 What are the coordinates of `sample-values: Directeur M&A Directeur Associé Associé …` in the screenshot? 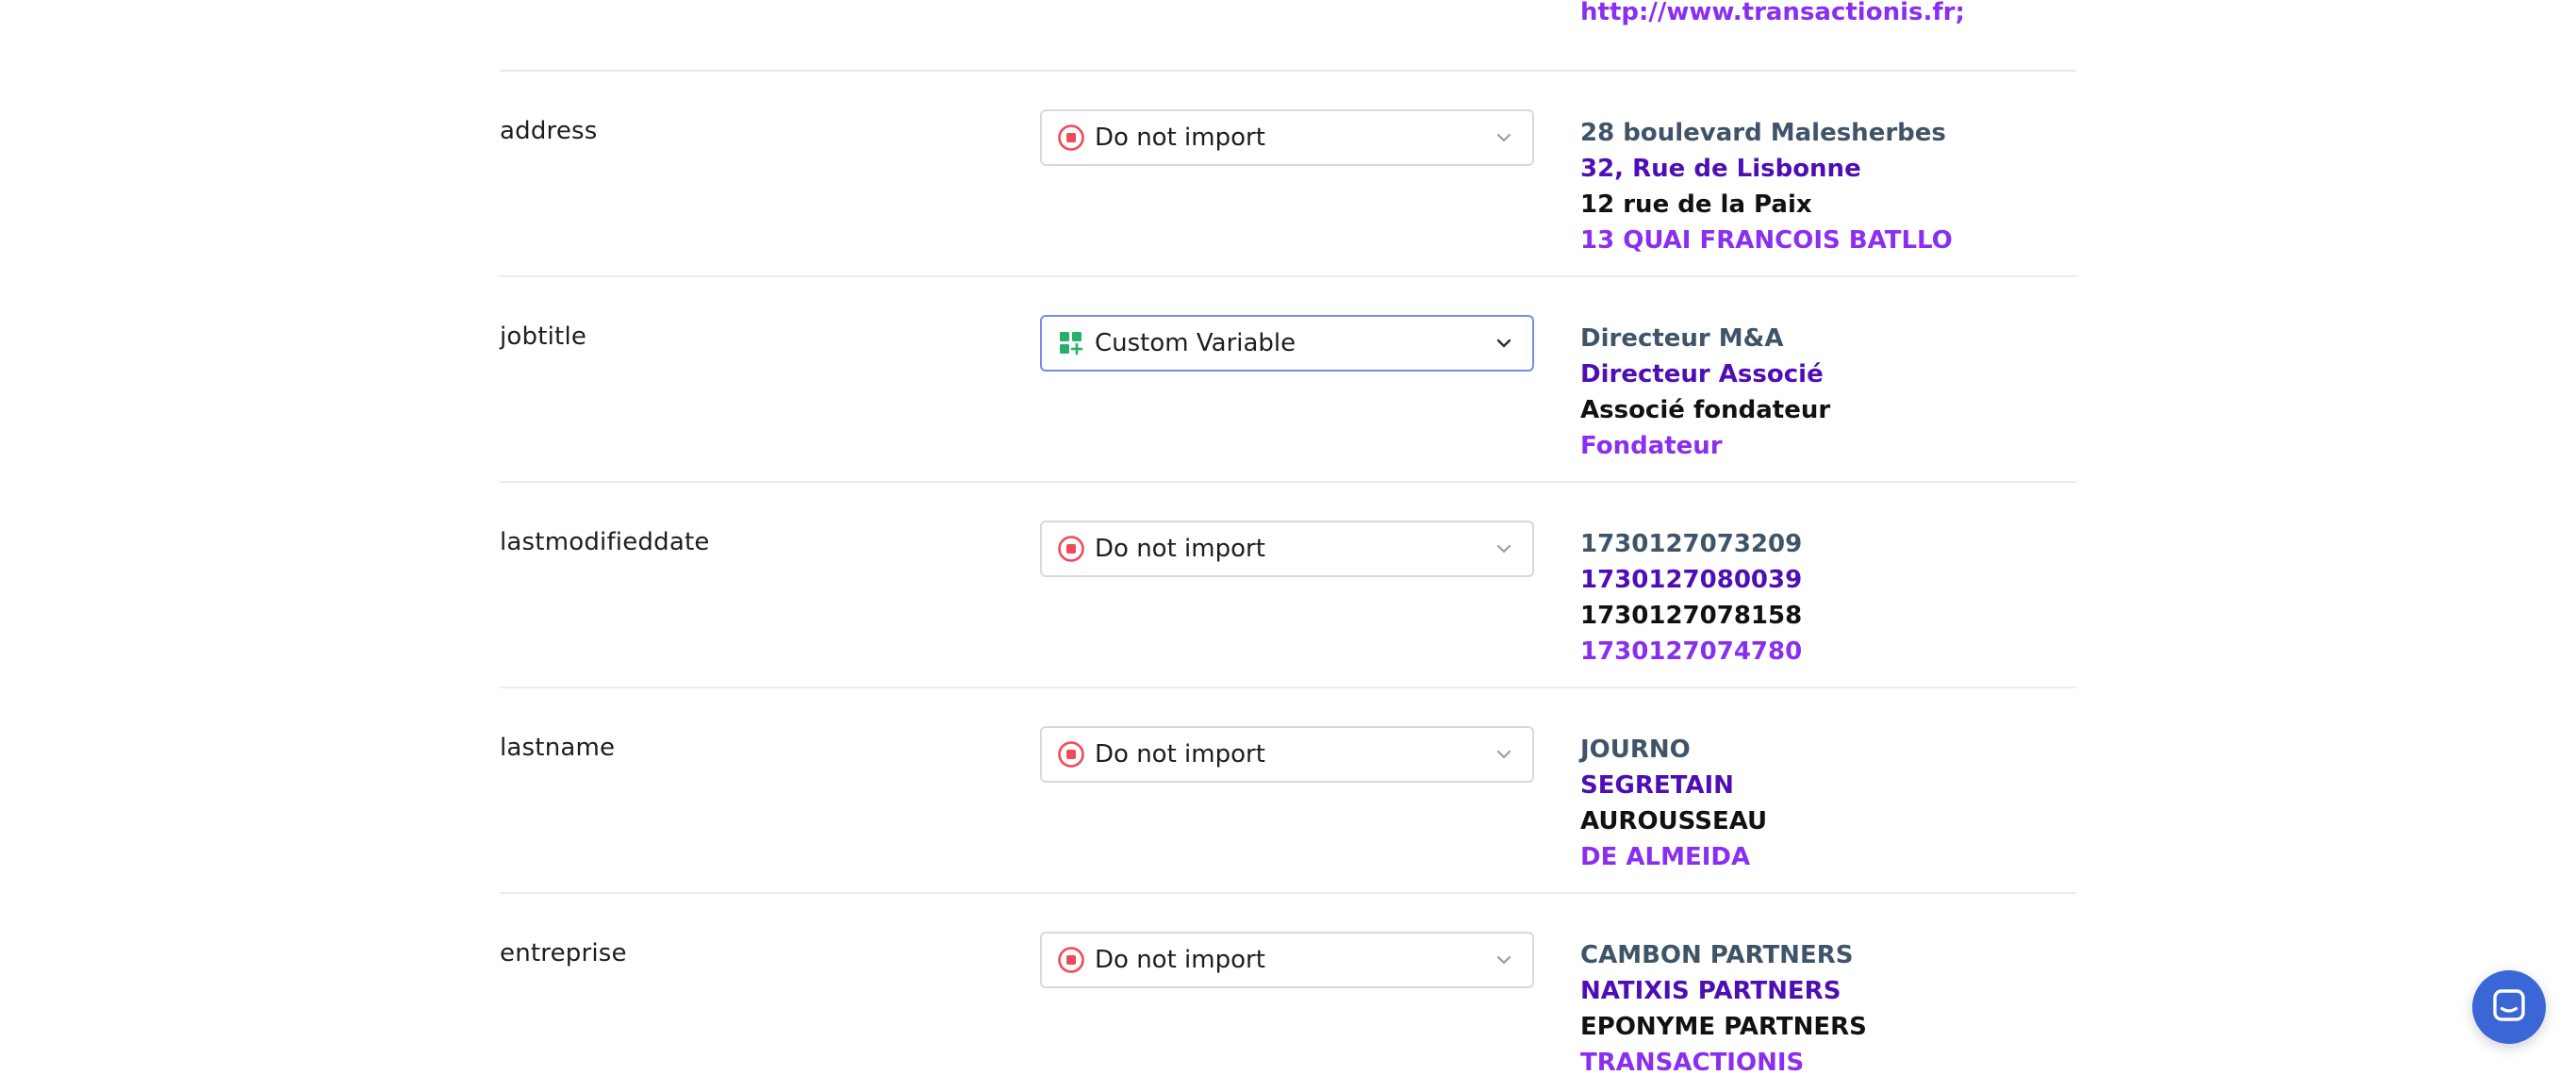 It's located at (1705, 392).